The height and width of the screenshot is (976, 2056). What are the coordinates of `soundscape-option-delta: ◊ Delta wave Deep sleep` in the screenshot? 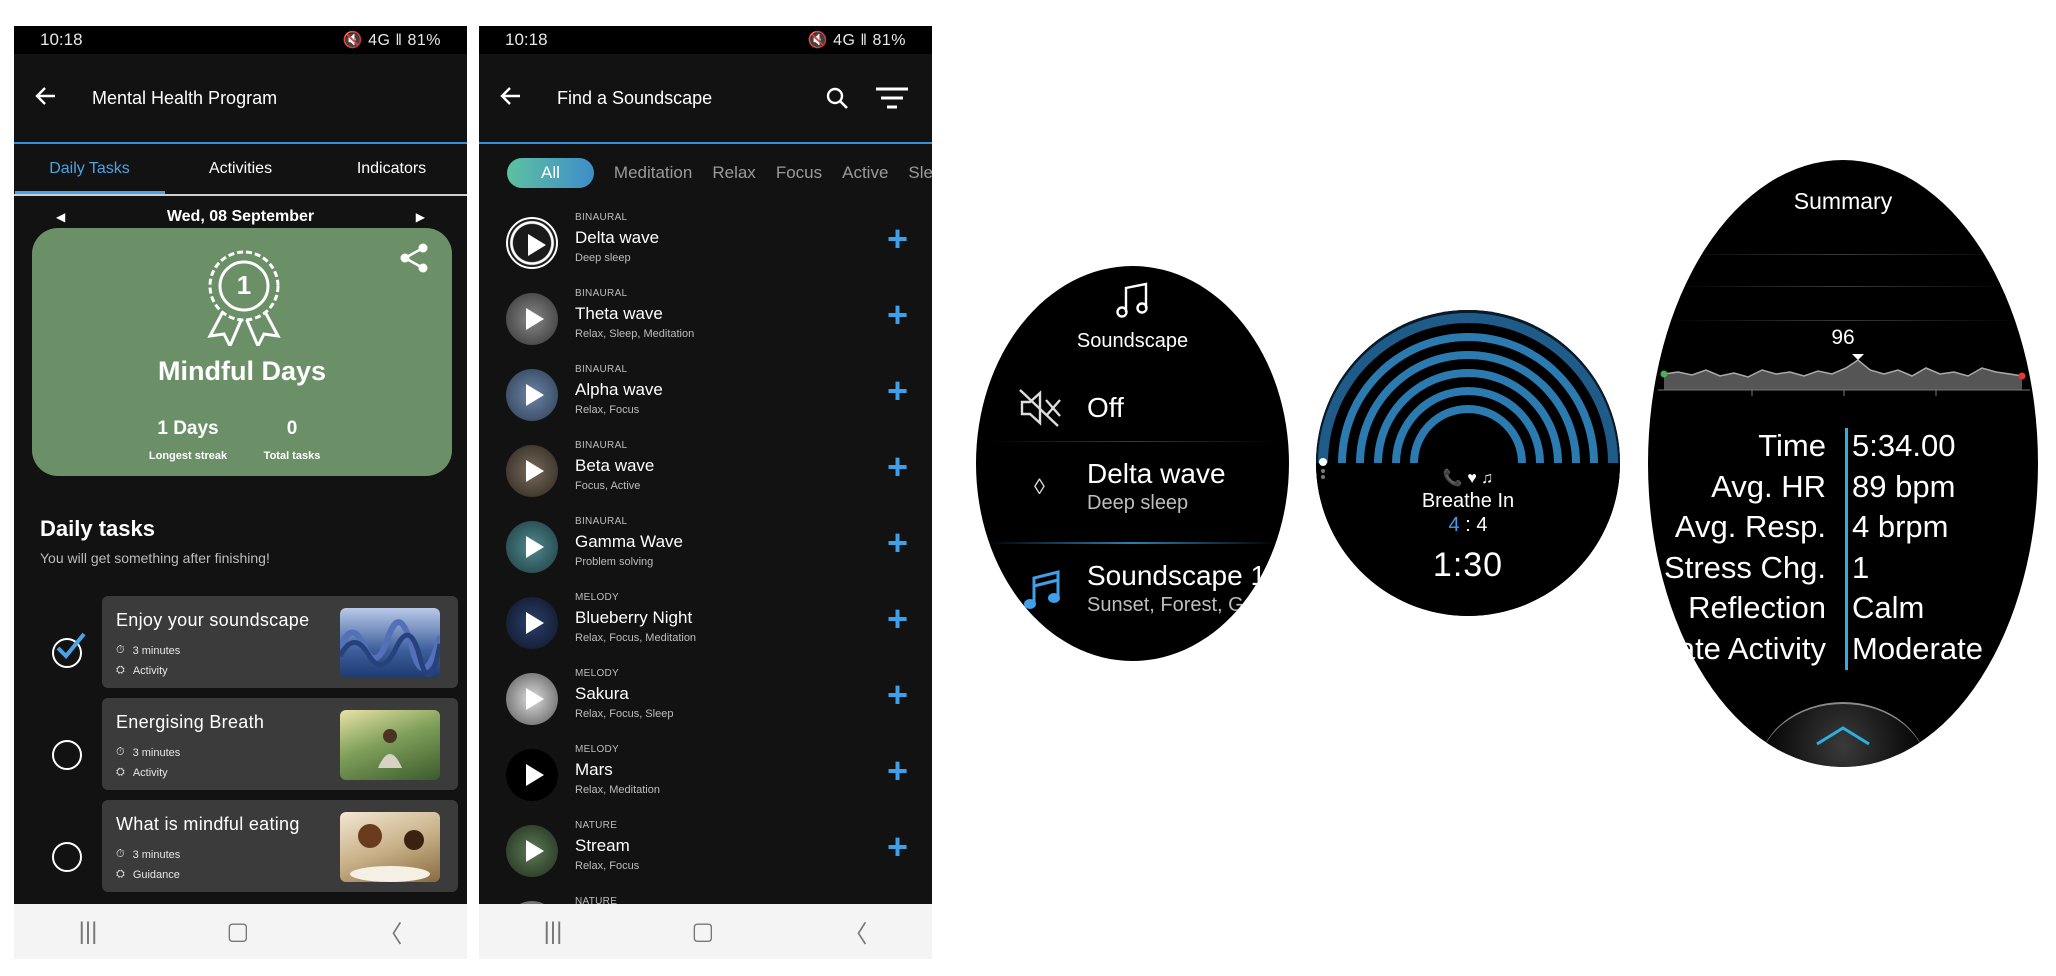 It's located at (1132, 491).